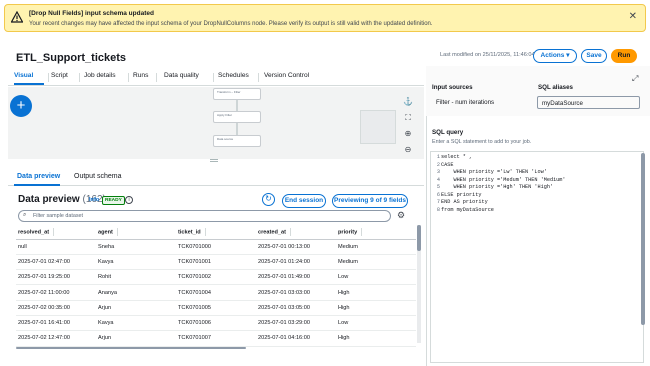 Image resolution: width=650 pixels, height=366 pixels. What do you see at coordinates (136, 232) in the screenshot?
I see `column-header: agent` at bounding box center [136, 232].